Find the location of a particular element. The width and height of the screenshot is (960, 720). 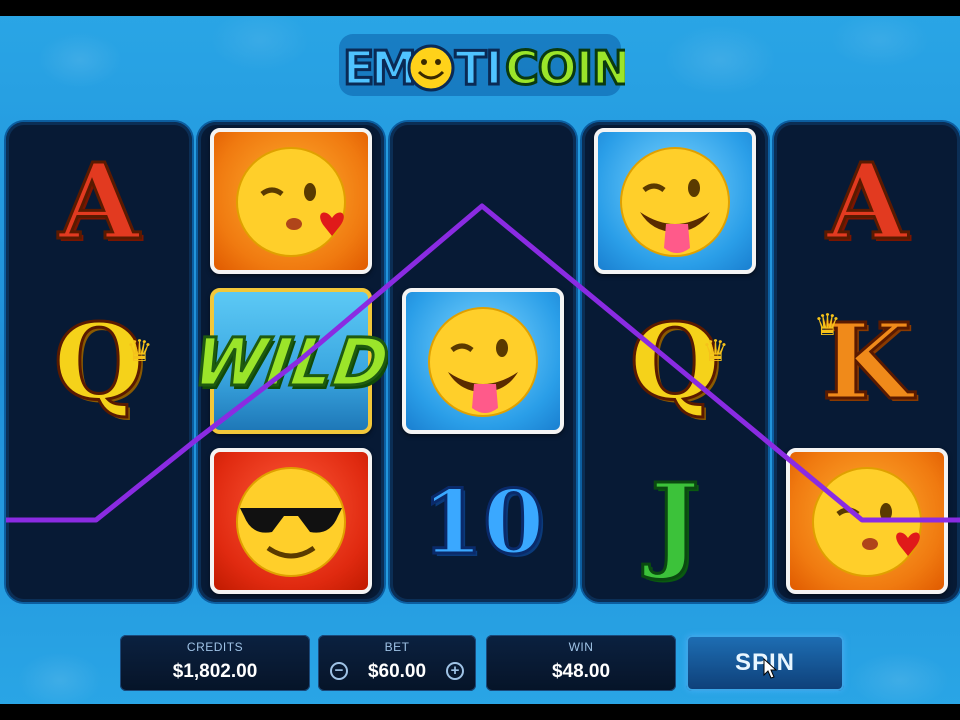

credits-value: $1,802.00 is located at coordinates (215, 671).